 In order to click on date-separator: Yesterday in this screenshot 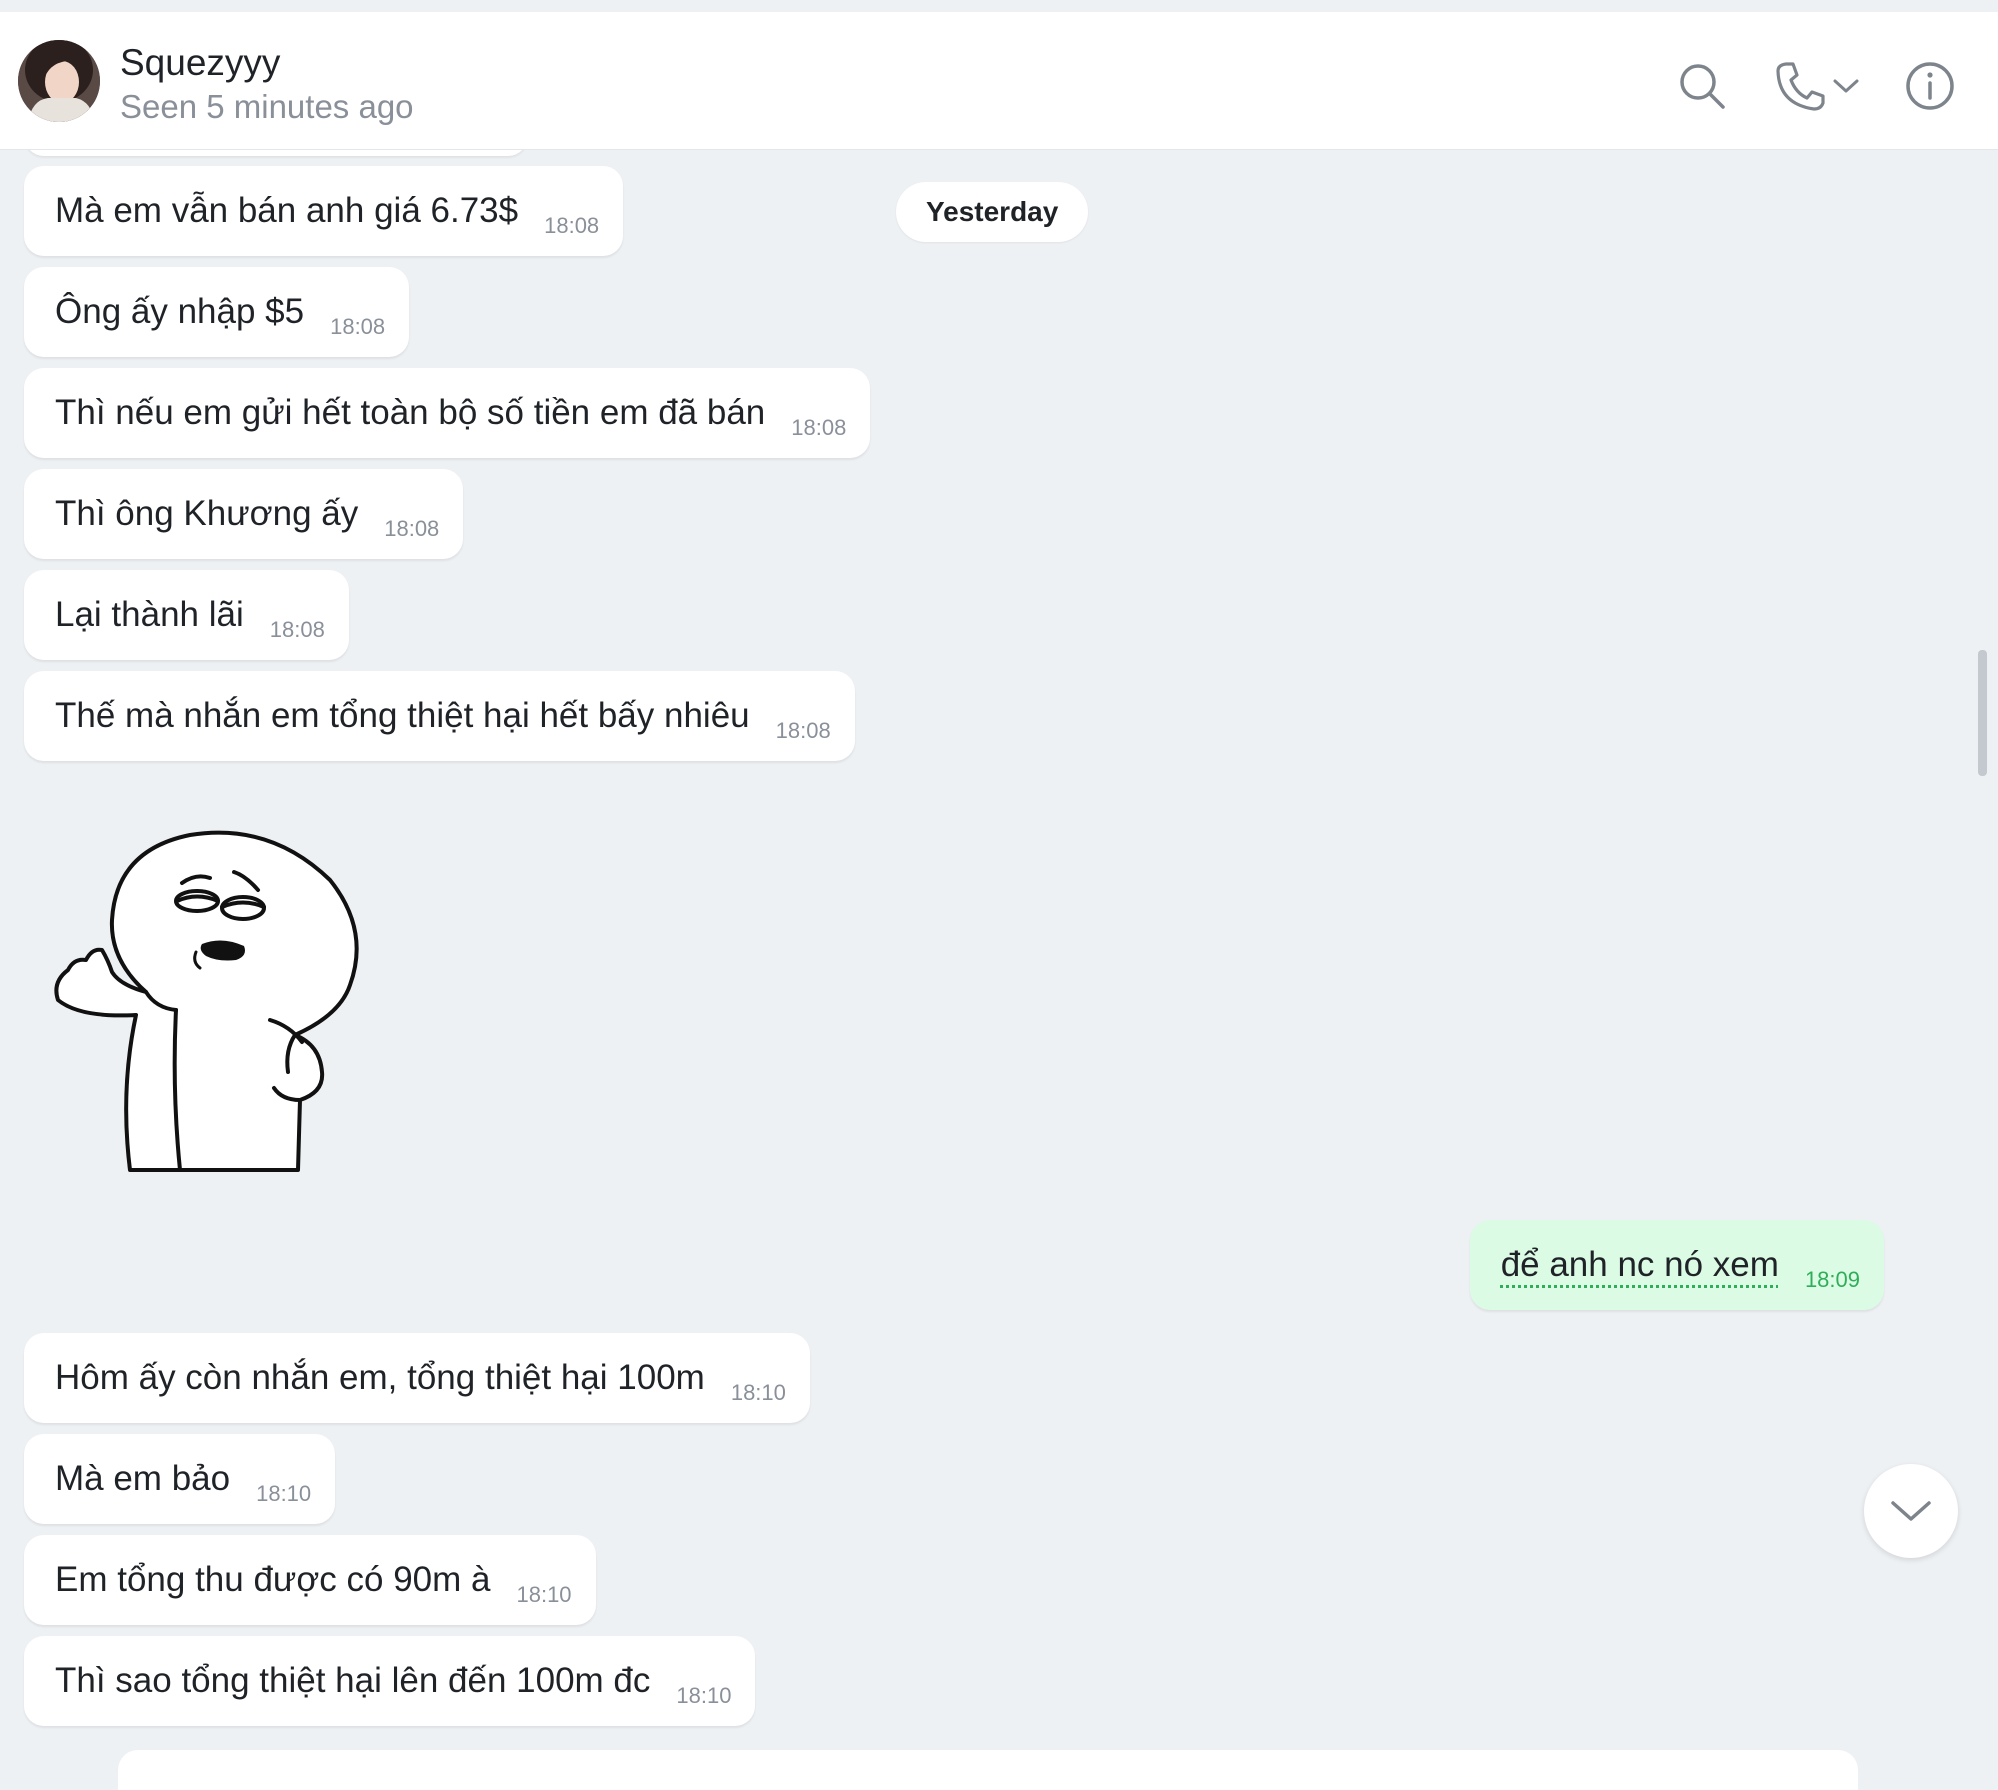, I will do `click(992, 212)`.